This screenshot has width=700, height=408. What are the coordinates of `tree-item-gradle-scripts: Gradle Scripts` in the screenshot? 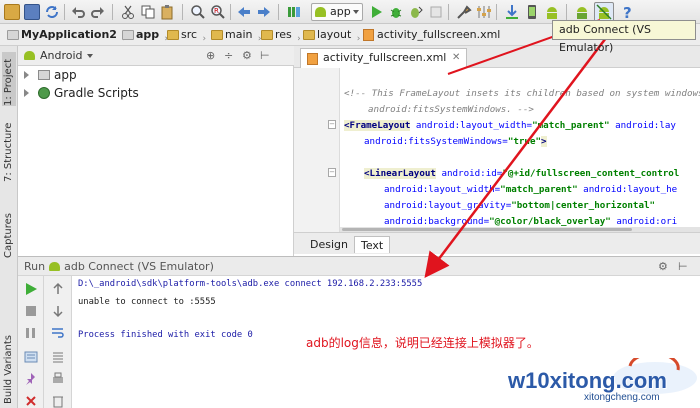 It's located at (81, 93).